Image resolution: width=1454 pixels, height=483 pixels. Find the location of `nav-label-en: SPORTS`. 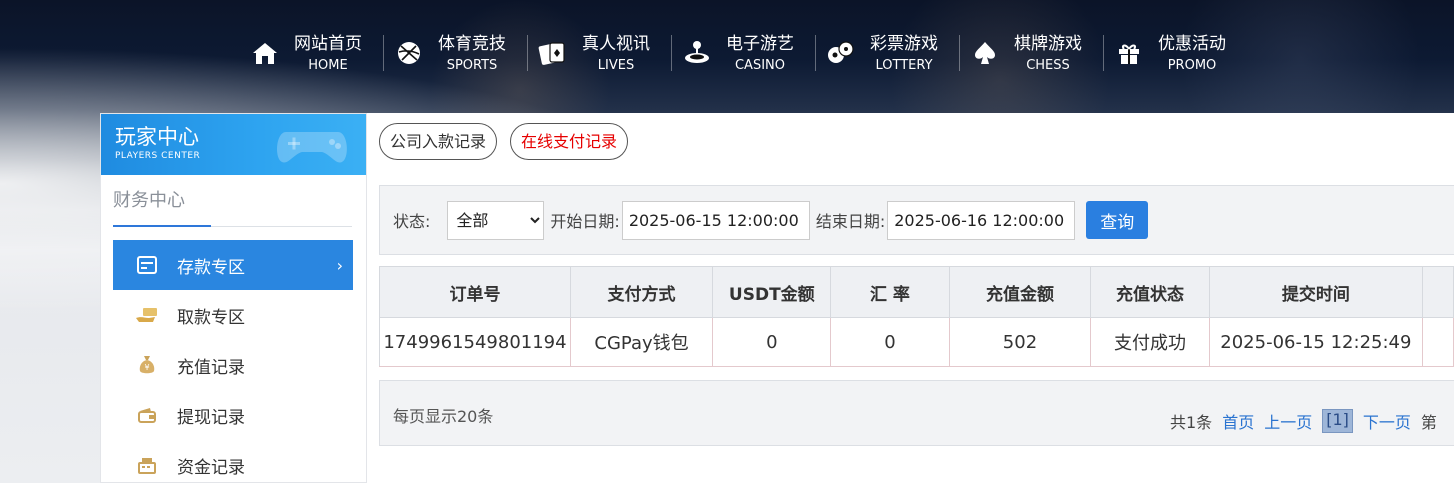

nav-label-en: SPORTS is located at coordinates (472, 65).